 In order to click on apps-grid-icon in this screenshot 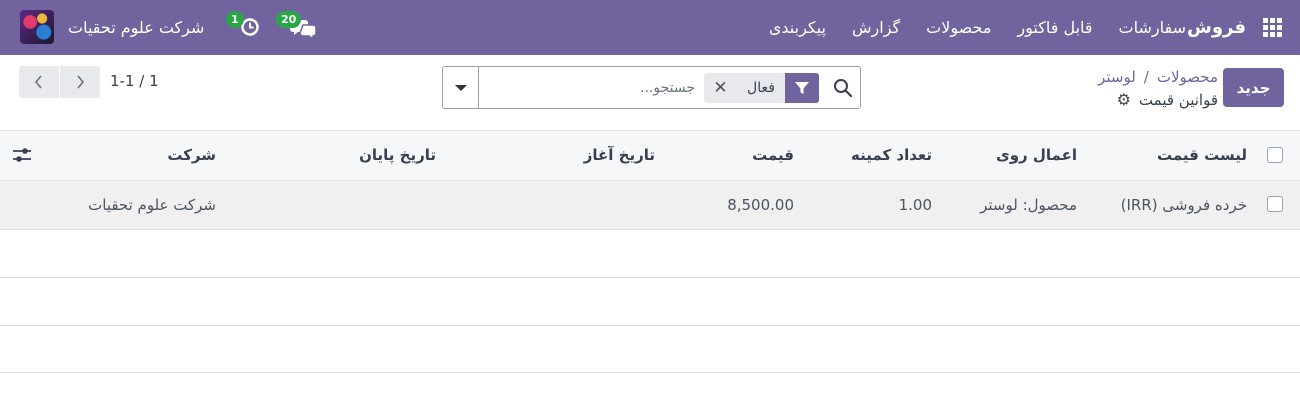, I will do `click(1272, 27)`.